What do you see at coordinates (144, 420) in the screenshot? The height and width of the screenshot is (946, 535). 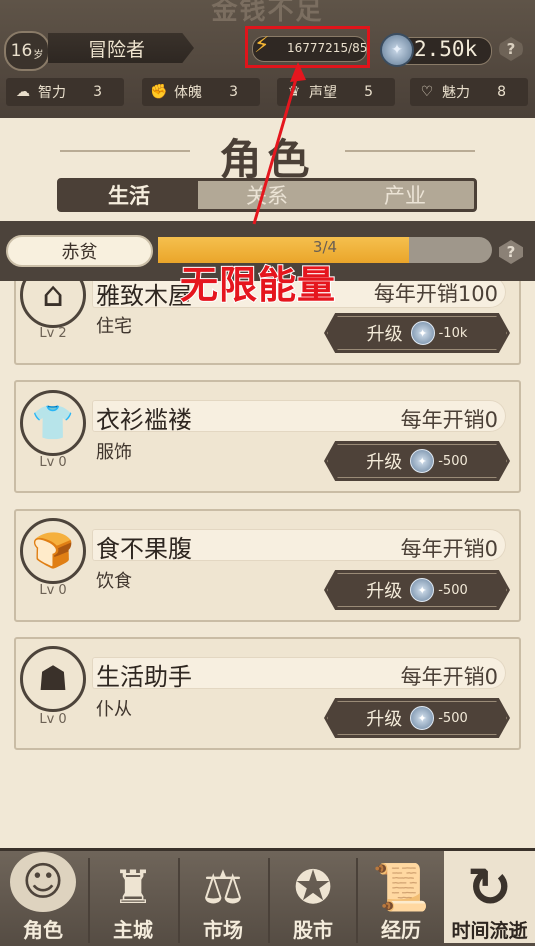 I see `item-name: 衣衫褴褛` at bounding box center [144, 420].